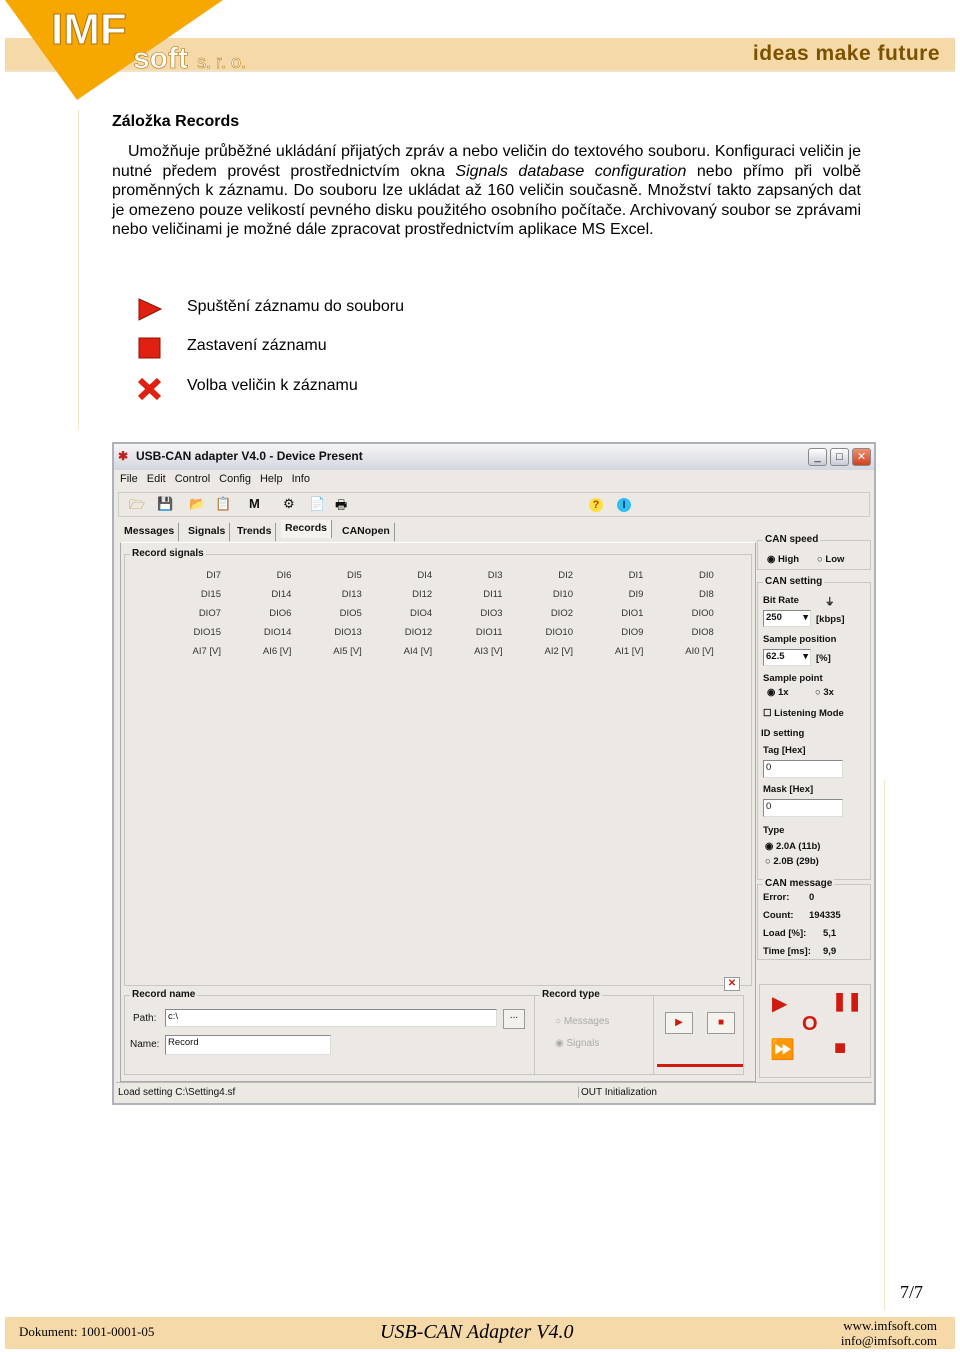 Image resolution: width=960 pixels, height=1352 pixels. Describe the element at coordinates (150, 532) in the screenshot. I see `tab-messages: Messages` at that location.